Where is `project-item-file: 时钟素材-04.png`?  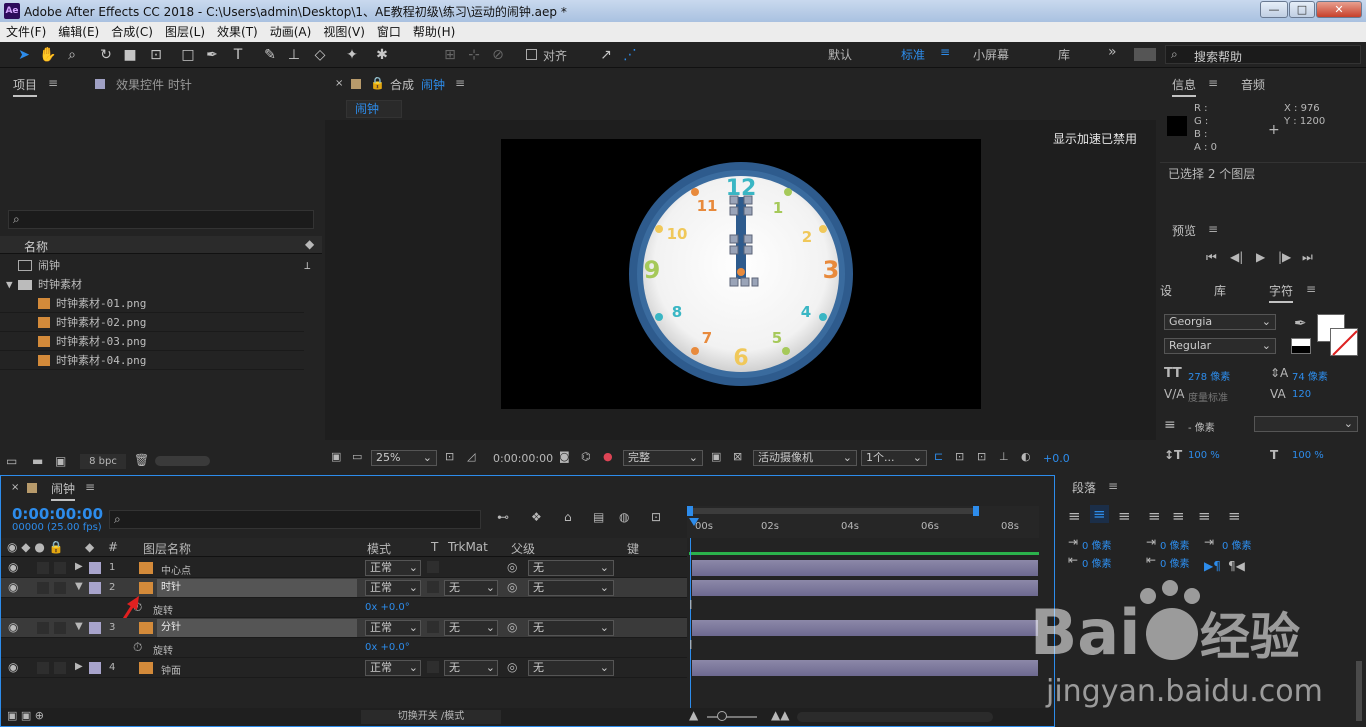
project-item-file: 时钟素材-04.png is located at coordinates (152, 360).